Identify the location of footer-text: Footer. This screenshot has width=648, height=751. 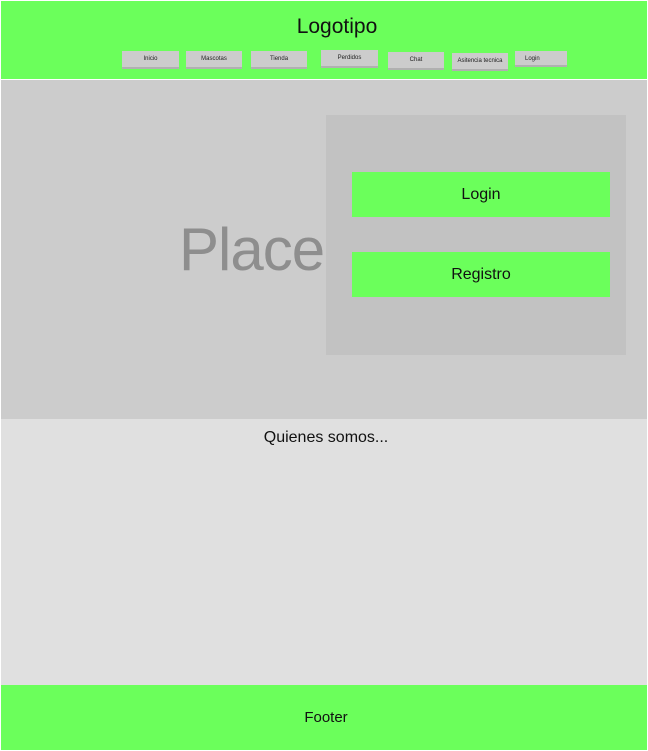
(326, 717).